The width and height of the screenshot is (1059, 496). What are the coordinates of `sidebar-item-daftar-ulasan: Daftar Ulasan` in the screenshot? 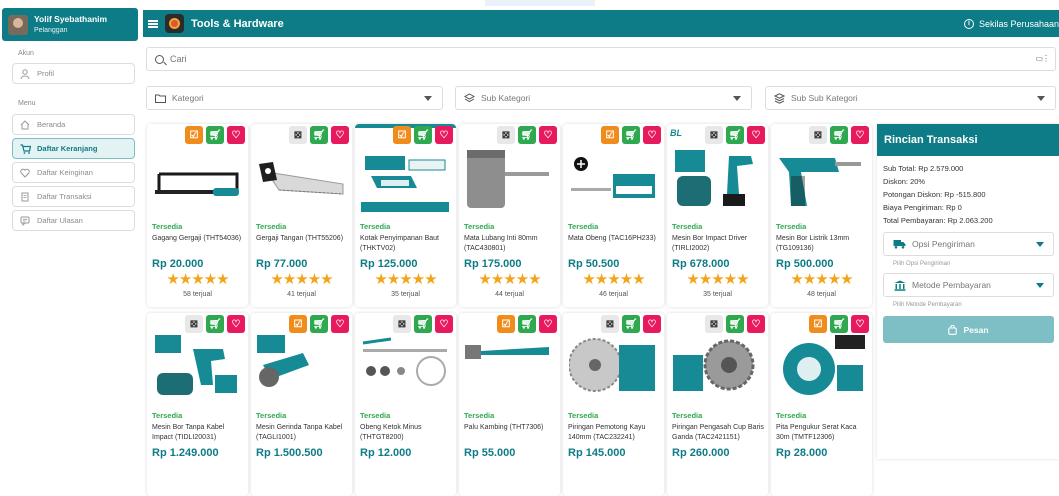 It's located at (73, 220).